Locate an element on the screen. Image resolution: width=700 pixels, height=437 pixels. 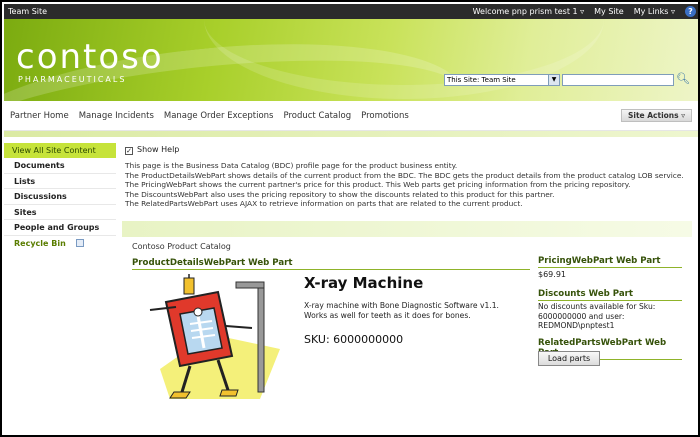
load-parts-button: Load parts is located at coordinates (569, 358).